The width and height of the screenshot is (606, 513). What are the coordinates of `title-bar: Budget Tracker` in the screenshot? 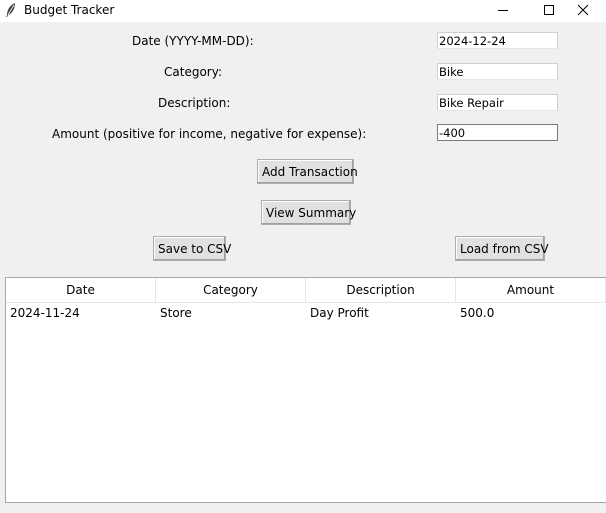 It's located at (303, 11).